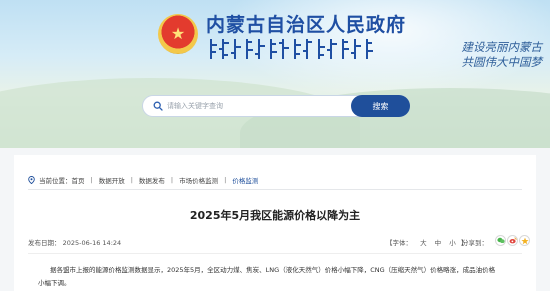 The width and height of the screenshot is (550, 291). I want to click on location-icon, so click(31, 180).